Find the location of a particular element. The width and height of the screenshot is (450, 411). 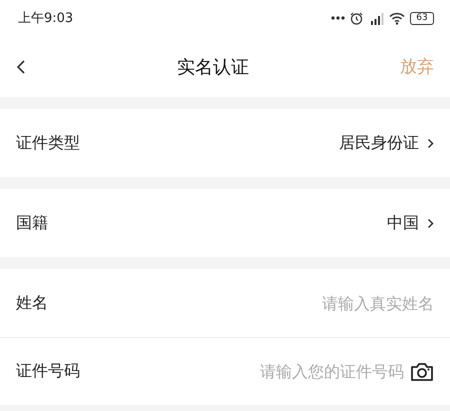

field-label: 证件类型 is located at coordinates (48, 143).